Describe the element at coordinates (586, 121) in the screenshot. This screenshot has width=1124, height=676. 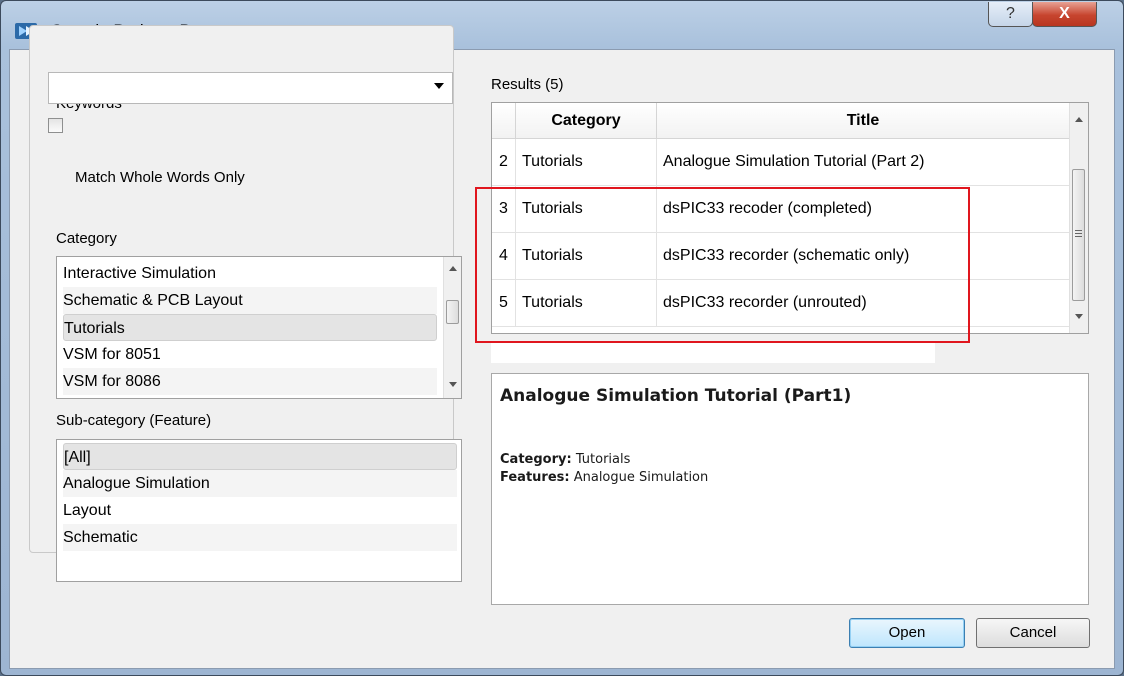
I see `column-header-category: Category` at that location.